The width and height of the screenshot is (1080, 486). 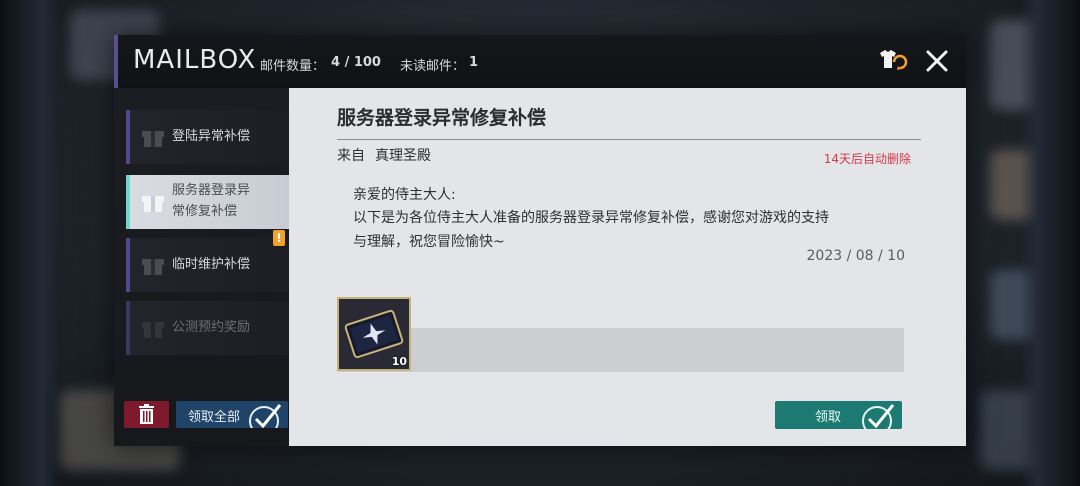 What do you see at coordinates (442, 118) in the screenshot?
I see `mail-title: 服务器登录异常修复补偿` at bounding box center [442, 118].